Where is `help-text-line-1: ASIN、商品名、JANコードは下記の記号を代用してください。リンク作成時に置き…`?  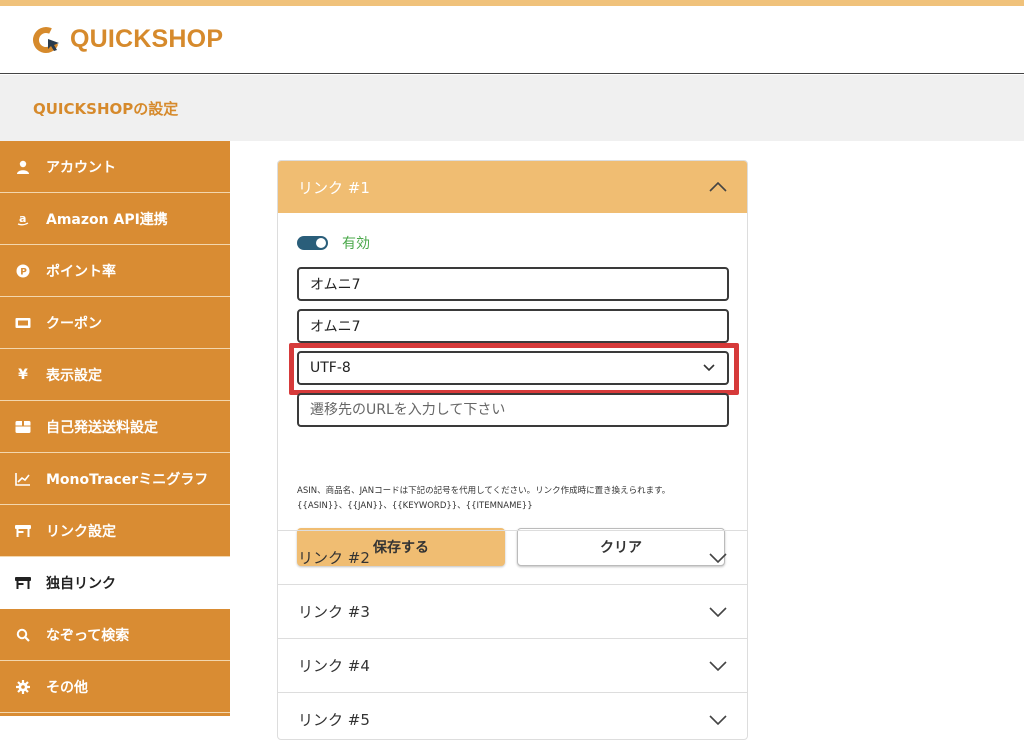 help-text-line-1: ASIN、商品名、JANコードは下記の記号を代用してください。リンク作成時に置き… is located at coordinates (484, 491).